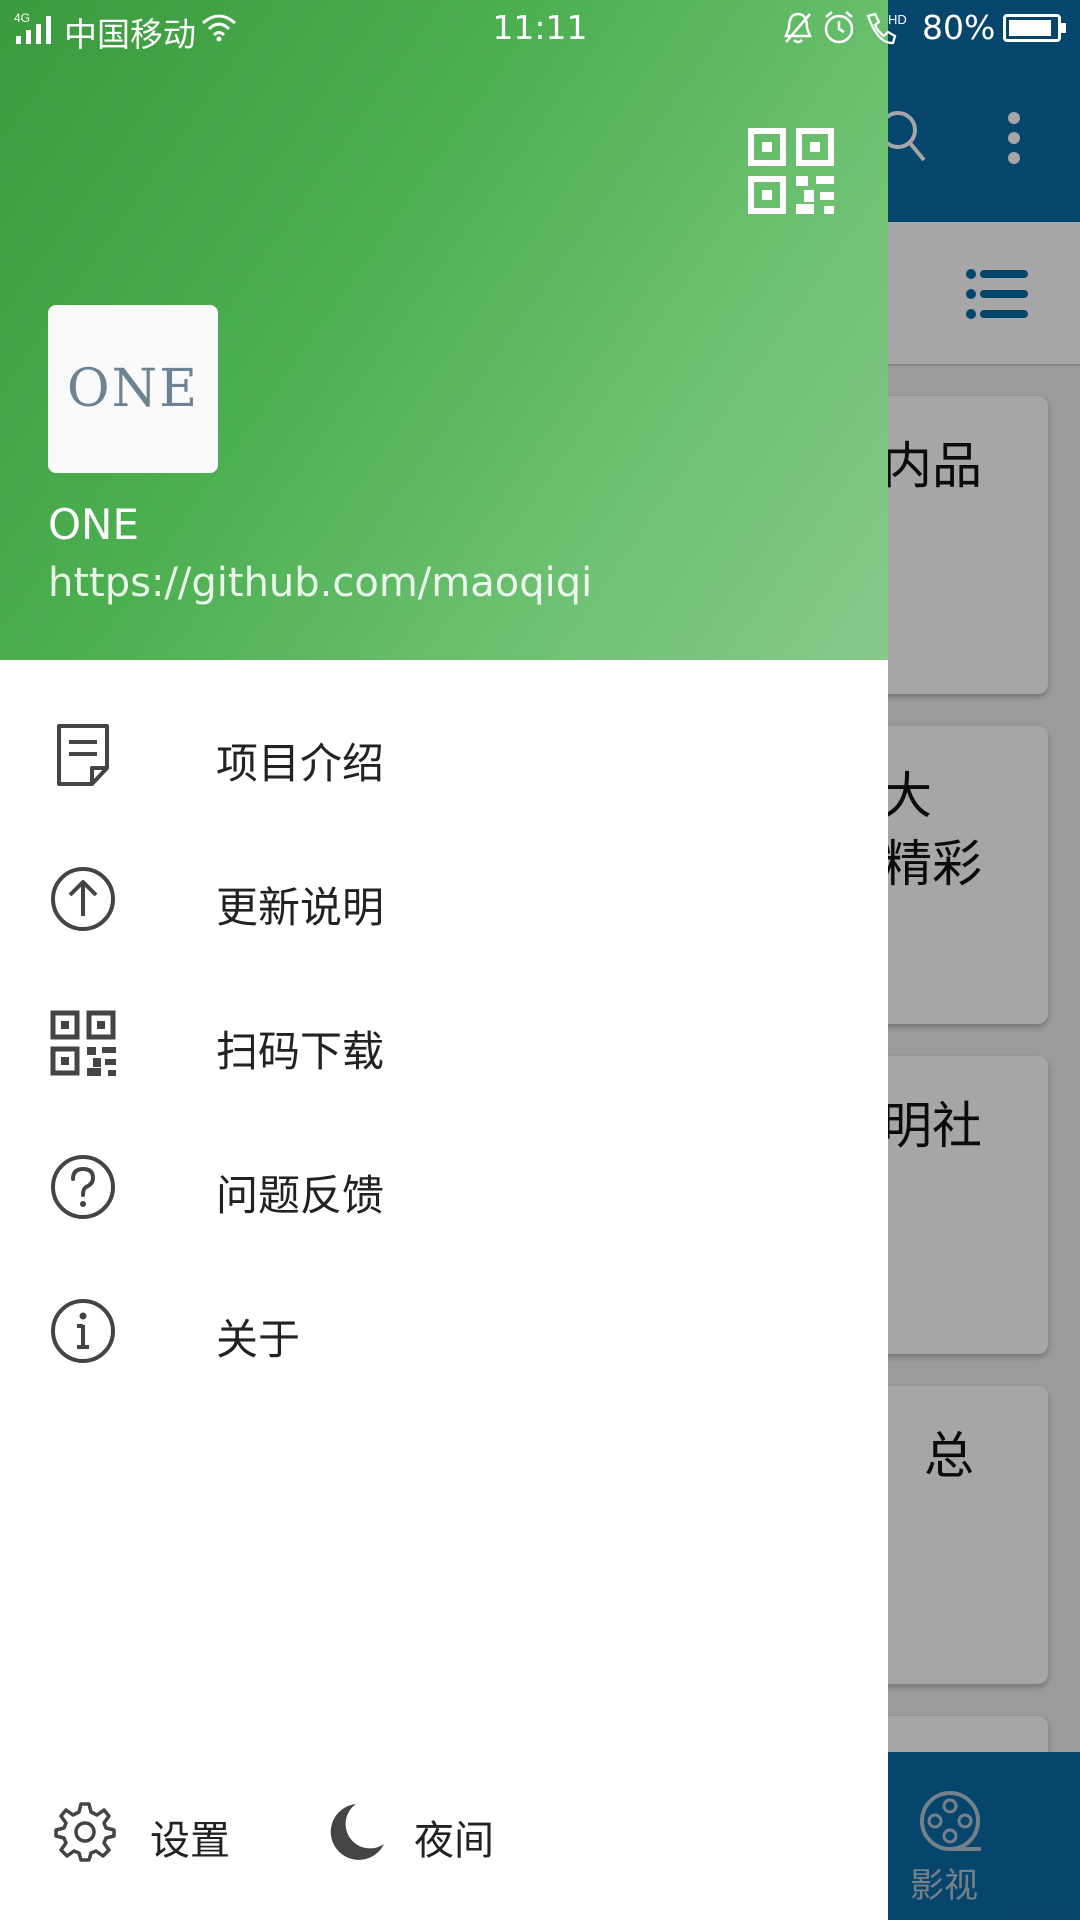  I want to click on drawer-footer: 设置 夜间, so click(444, 1840).